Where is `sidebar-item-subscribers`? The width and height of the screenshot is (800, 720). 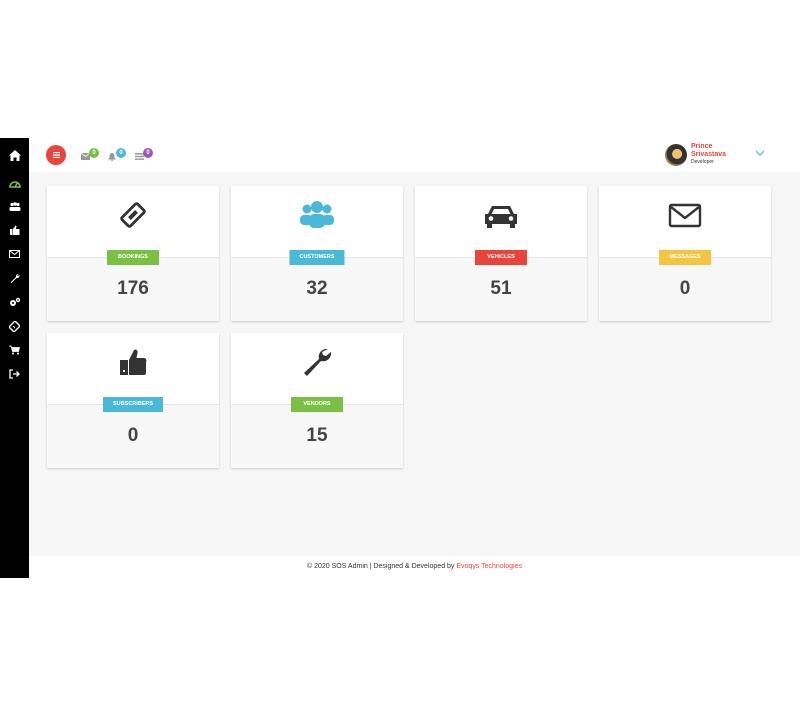
sidebar-item-subscribers is located at coordinates (14, 230).